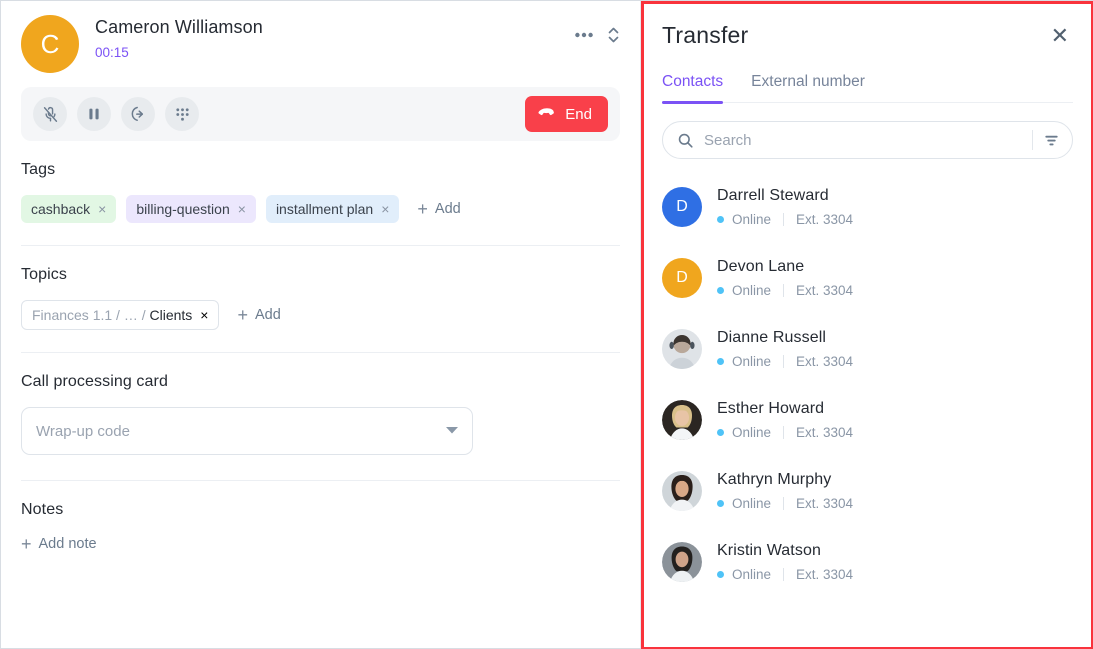  What do you see at coordinates (1054, 140) in the screenshot?
I see `filter-icon` at bounding box center [1054, 140].